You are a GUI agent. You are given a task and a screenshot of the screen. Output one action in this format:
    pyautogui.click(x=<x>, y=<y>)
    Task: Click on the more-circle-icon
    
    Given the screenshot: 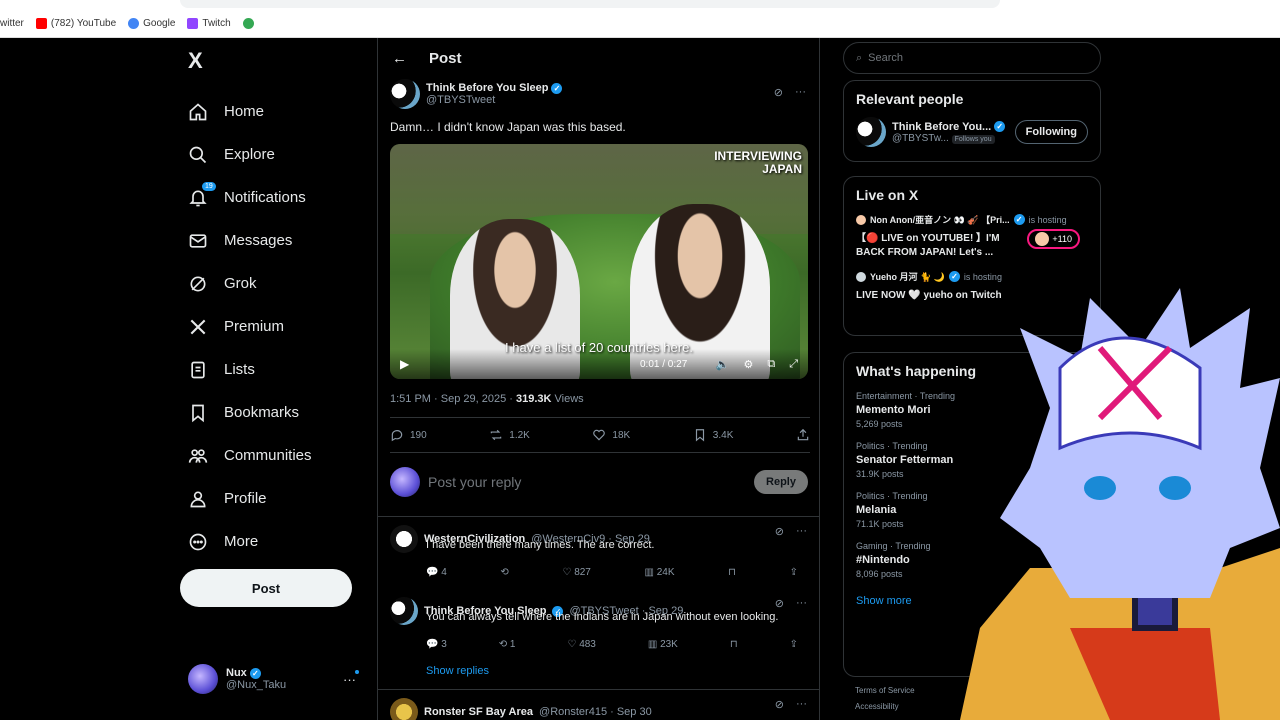 What is the action you would take?
    pyautogui.click(x=198, y=541)
    